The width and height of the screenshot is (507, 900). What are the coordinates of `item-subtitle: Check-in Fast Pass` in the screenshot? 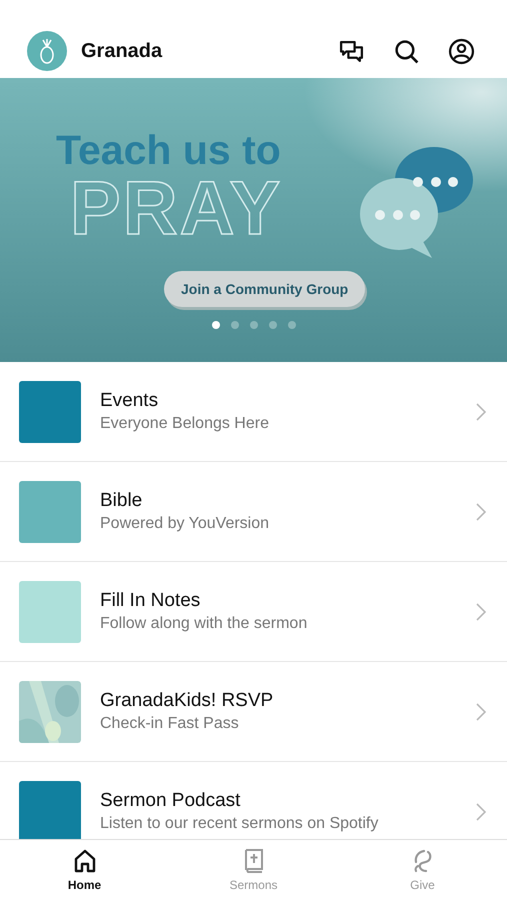 It's located at (170, 724).